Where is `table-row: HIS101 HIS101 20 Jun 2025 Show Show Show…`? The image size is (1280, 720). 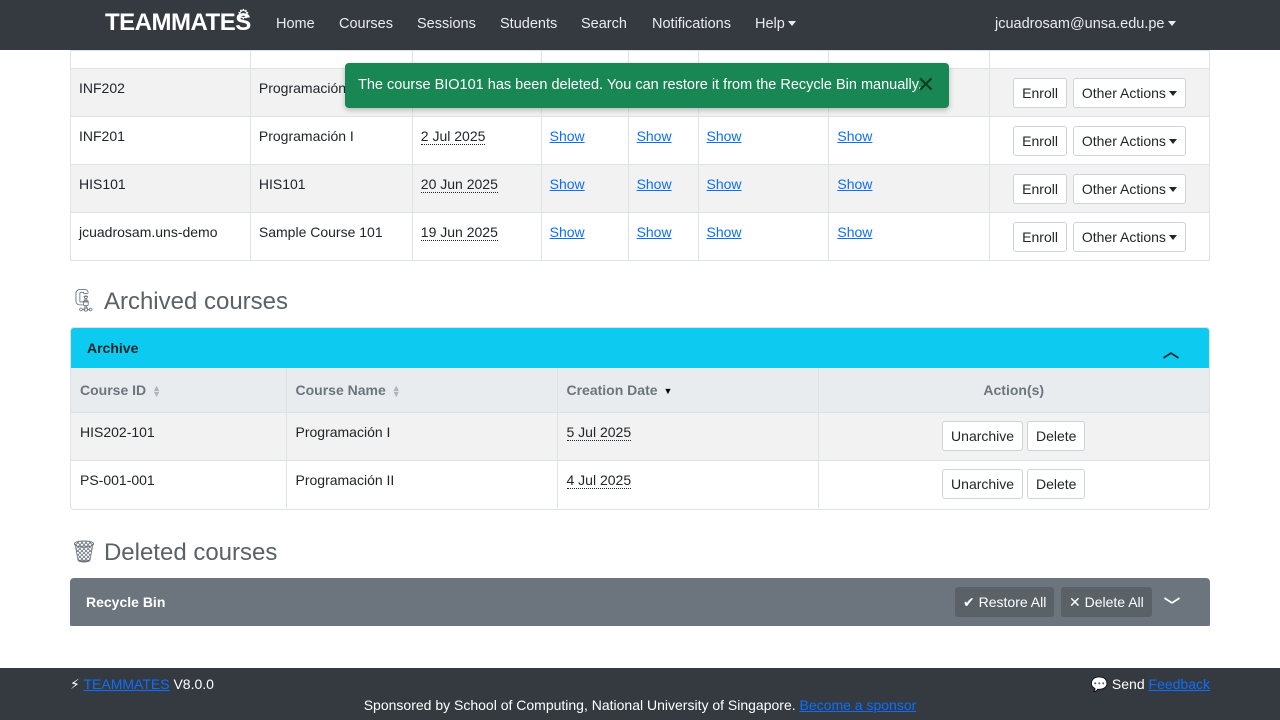 table-row: HIS101 HIS101 20 Jun 2025 Show Show Show… is located at coordinates (640, 188).